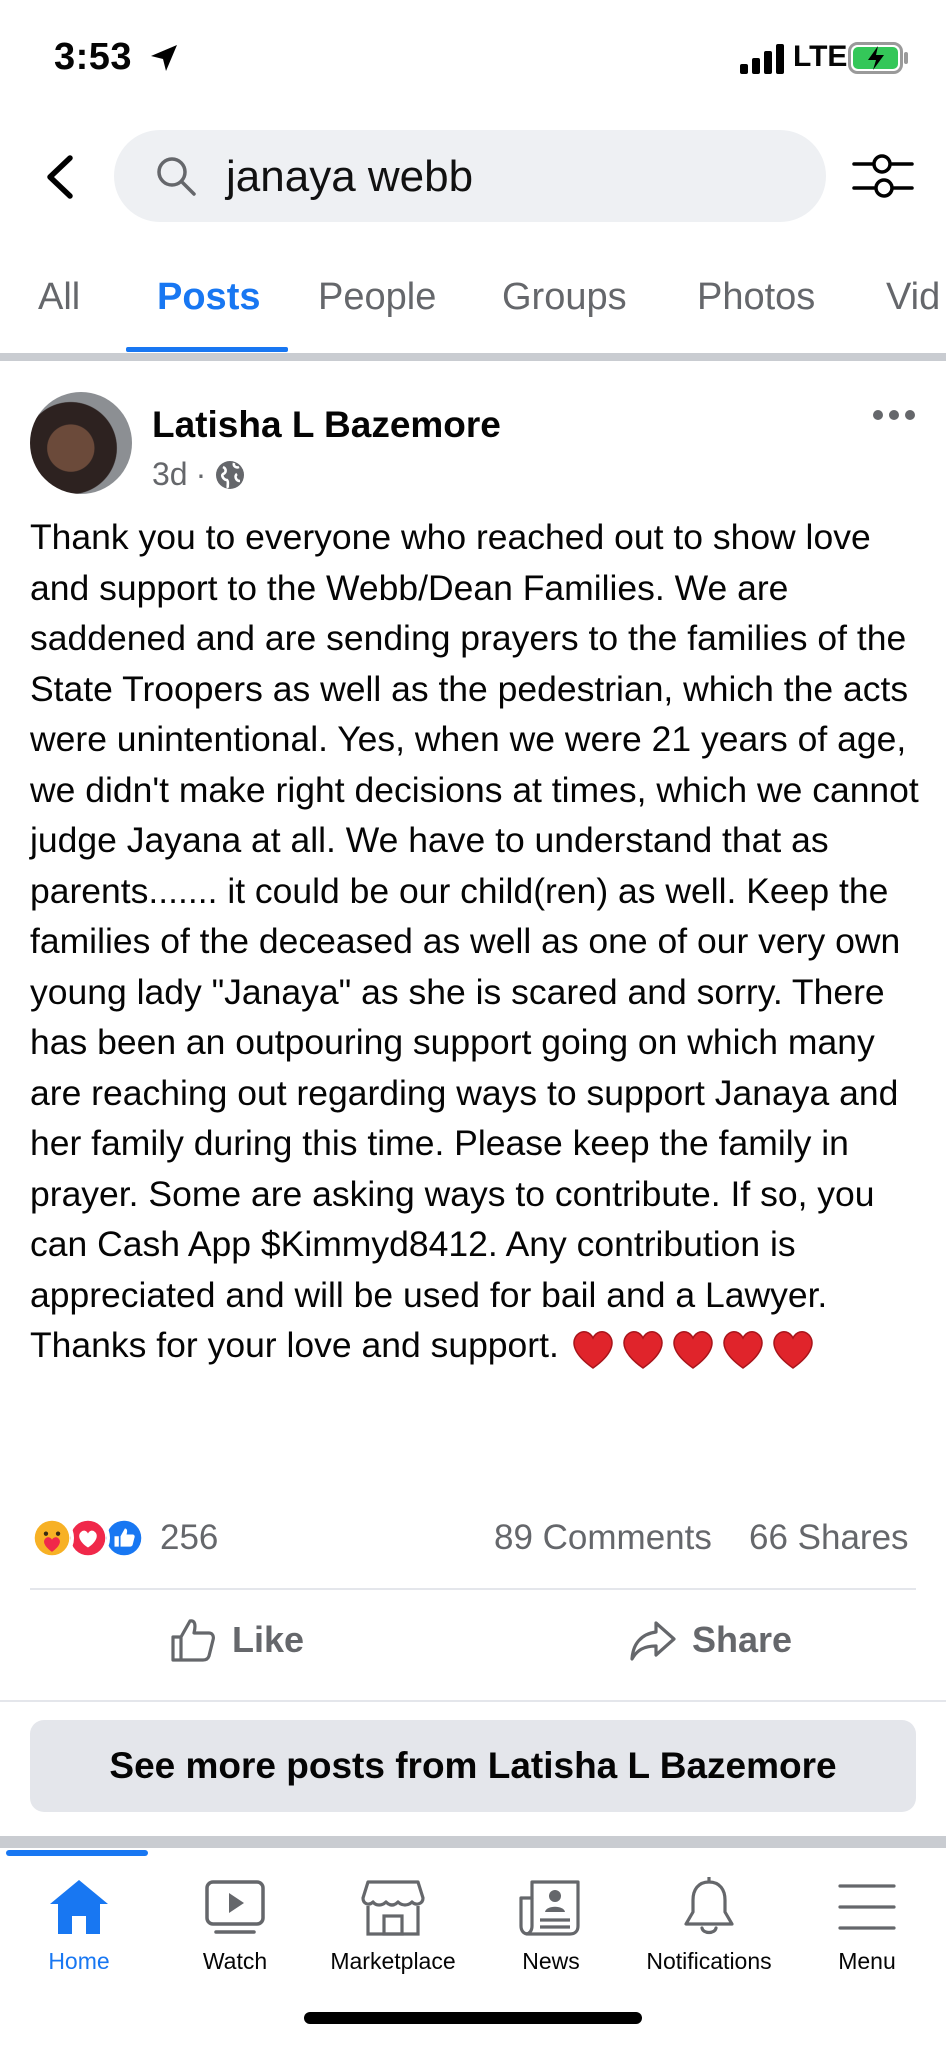  I want to click on post-age: 3d, so click(170, 474).